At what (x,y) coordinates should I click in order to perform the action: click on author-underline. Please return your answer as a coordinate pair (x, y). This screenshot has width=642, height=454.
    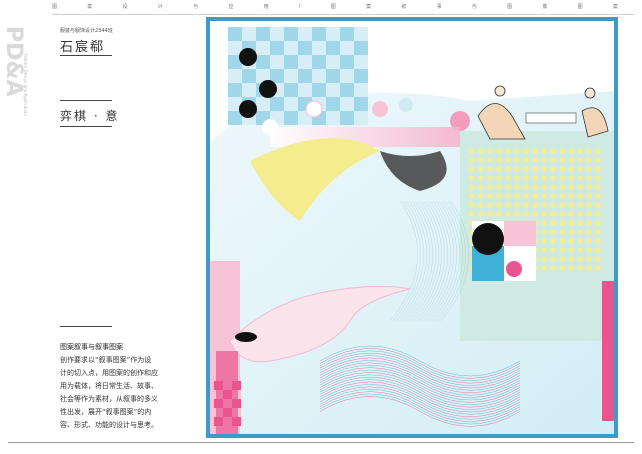
    Looking at the image, I should click on (86, 55).